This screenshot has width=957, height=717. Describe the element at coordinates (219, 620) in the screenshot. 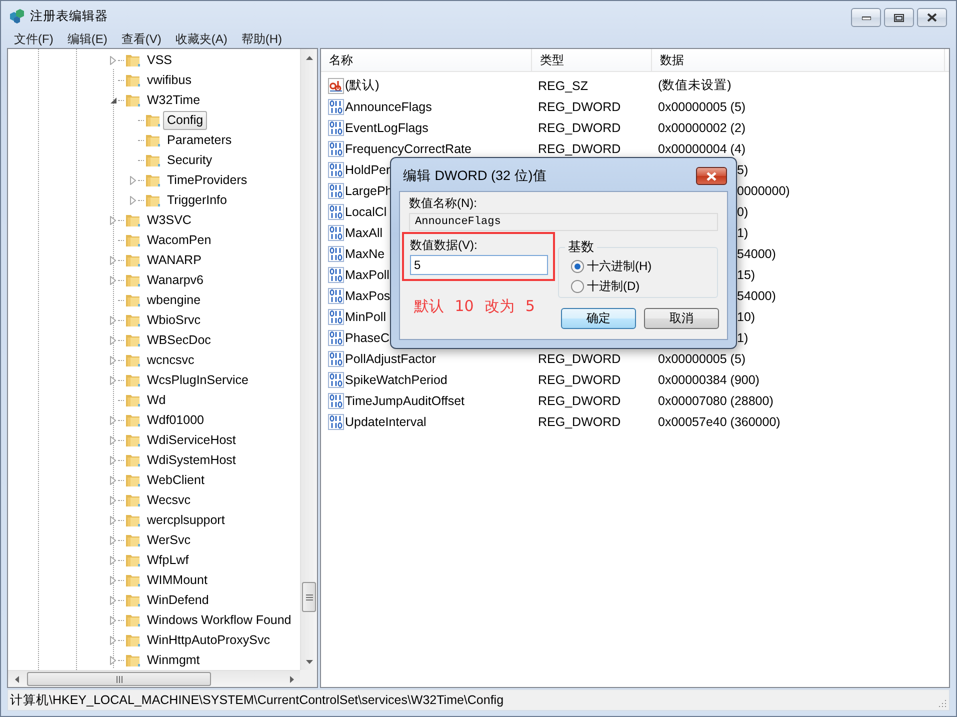

I see `tree-item: Windows Workflow Found` at that location.